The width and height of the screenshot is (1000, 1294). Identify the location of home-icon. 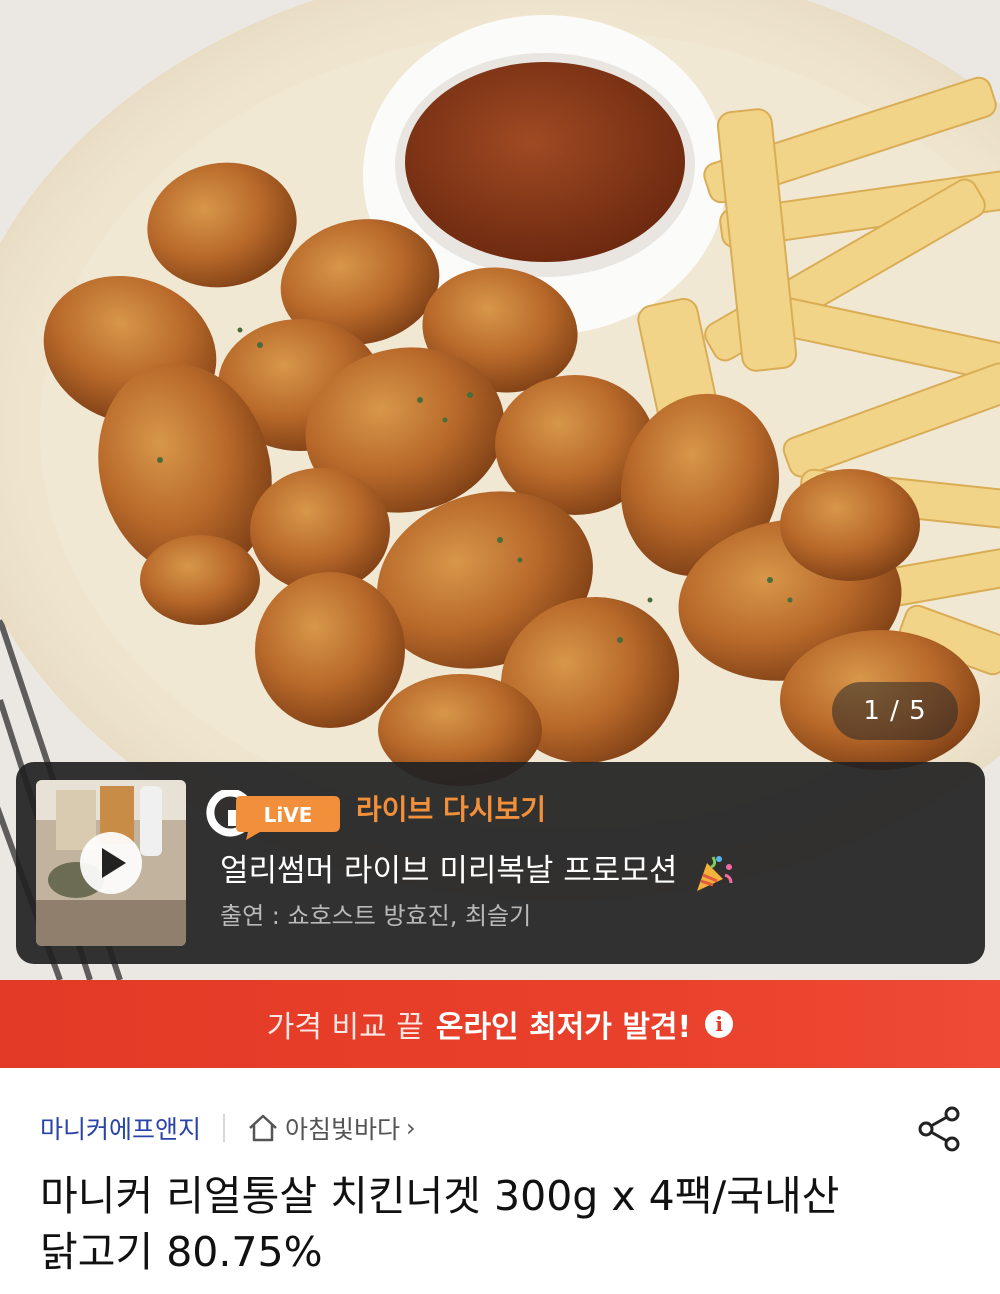
(263, 1128).